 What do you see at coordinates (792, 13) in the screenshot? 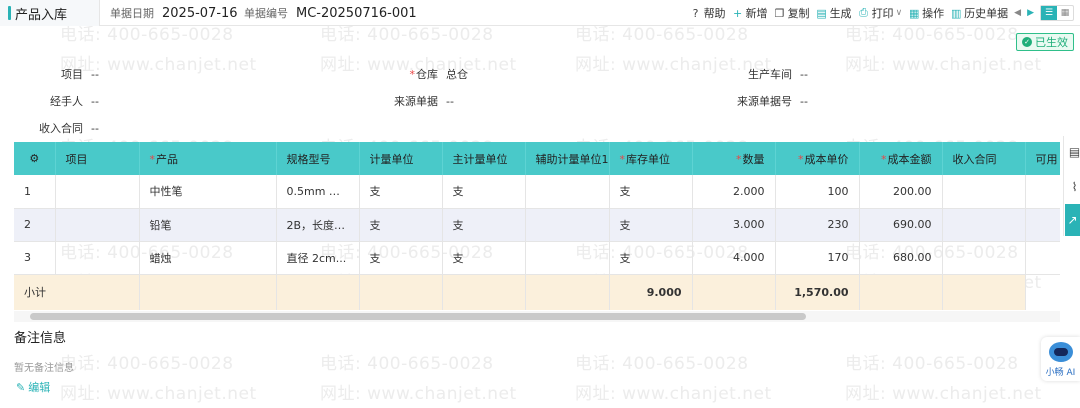
I see `copy-button: ❐ 复制` at bounding box center [792, 13].